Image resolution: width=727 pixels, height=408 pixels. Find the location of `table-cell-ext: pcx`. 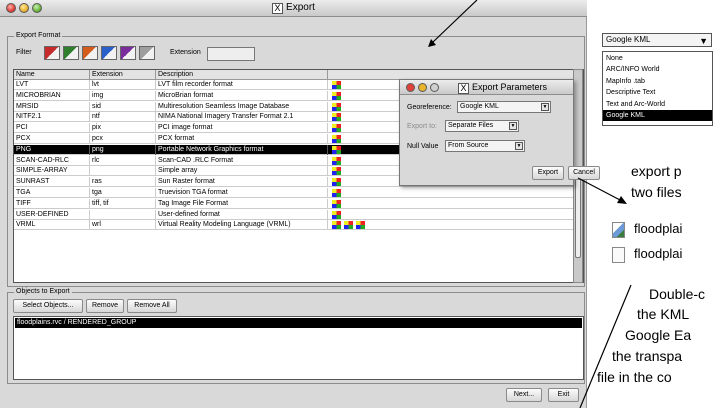

table-cell-ext: pcx is located at coordinates (123, 139).